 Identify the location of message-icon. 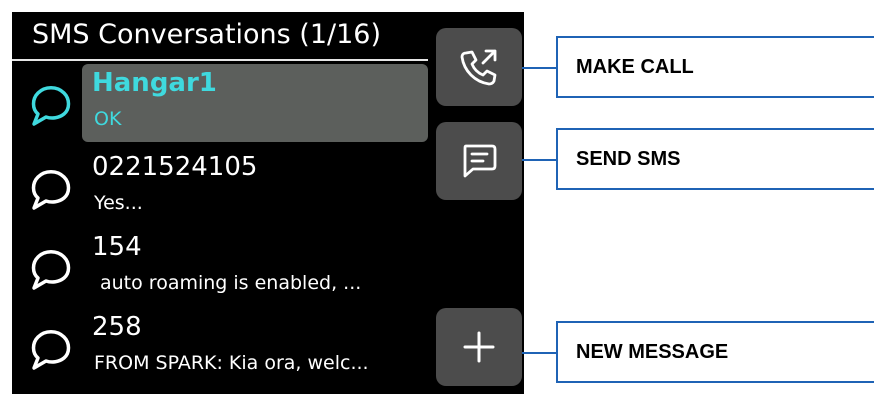
(480, 161).